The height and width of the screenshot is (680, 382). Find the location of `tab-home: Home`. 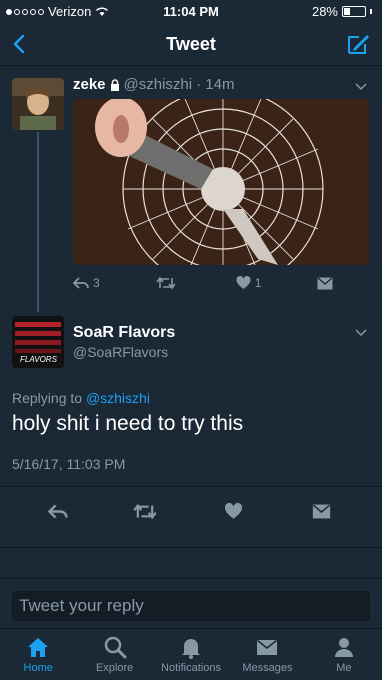

tab-home: Home is located at coordinates (38, 654).